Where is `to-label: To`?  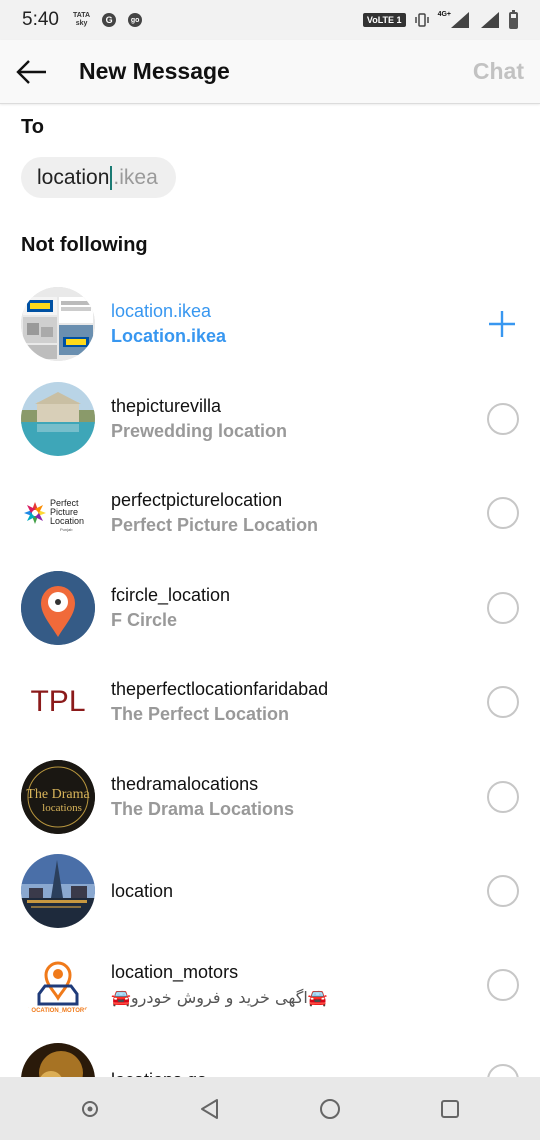
to-label: To is located at coordinates (32, 127).